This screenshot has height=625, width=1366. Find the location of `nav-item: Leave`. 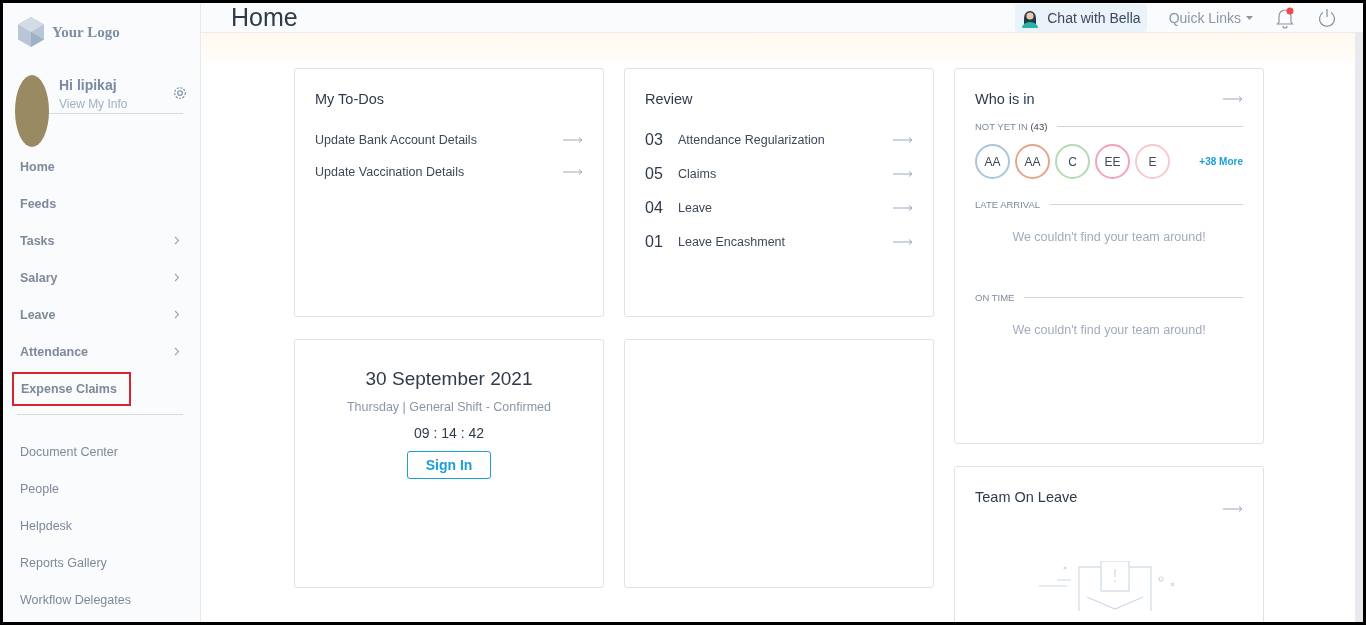

nav-item: Leave is located at coordinates (101, 314).